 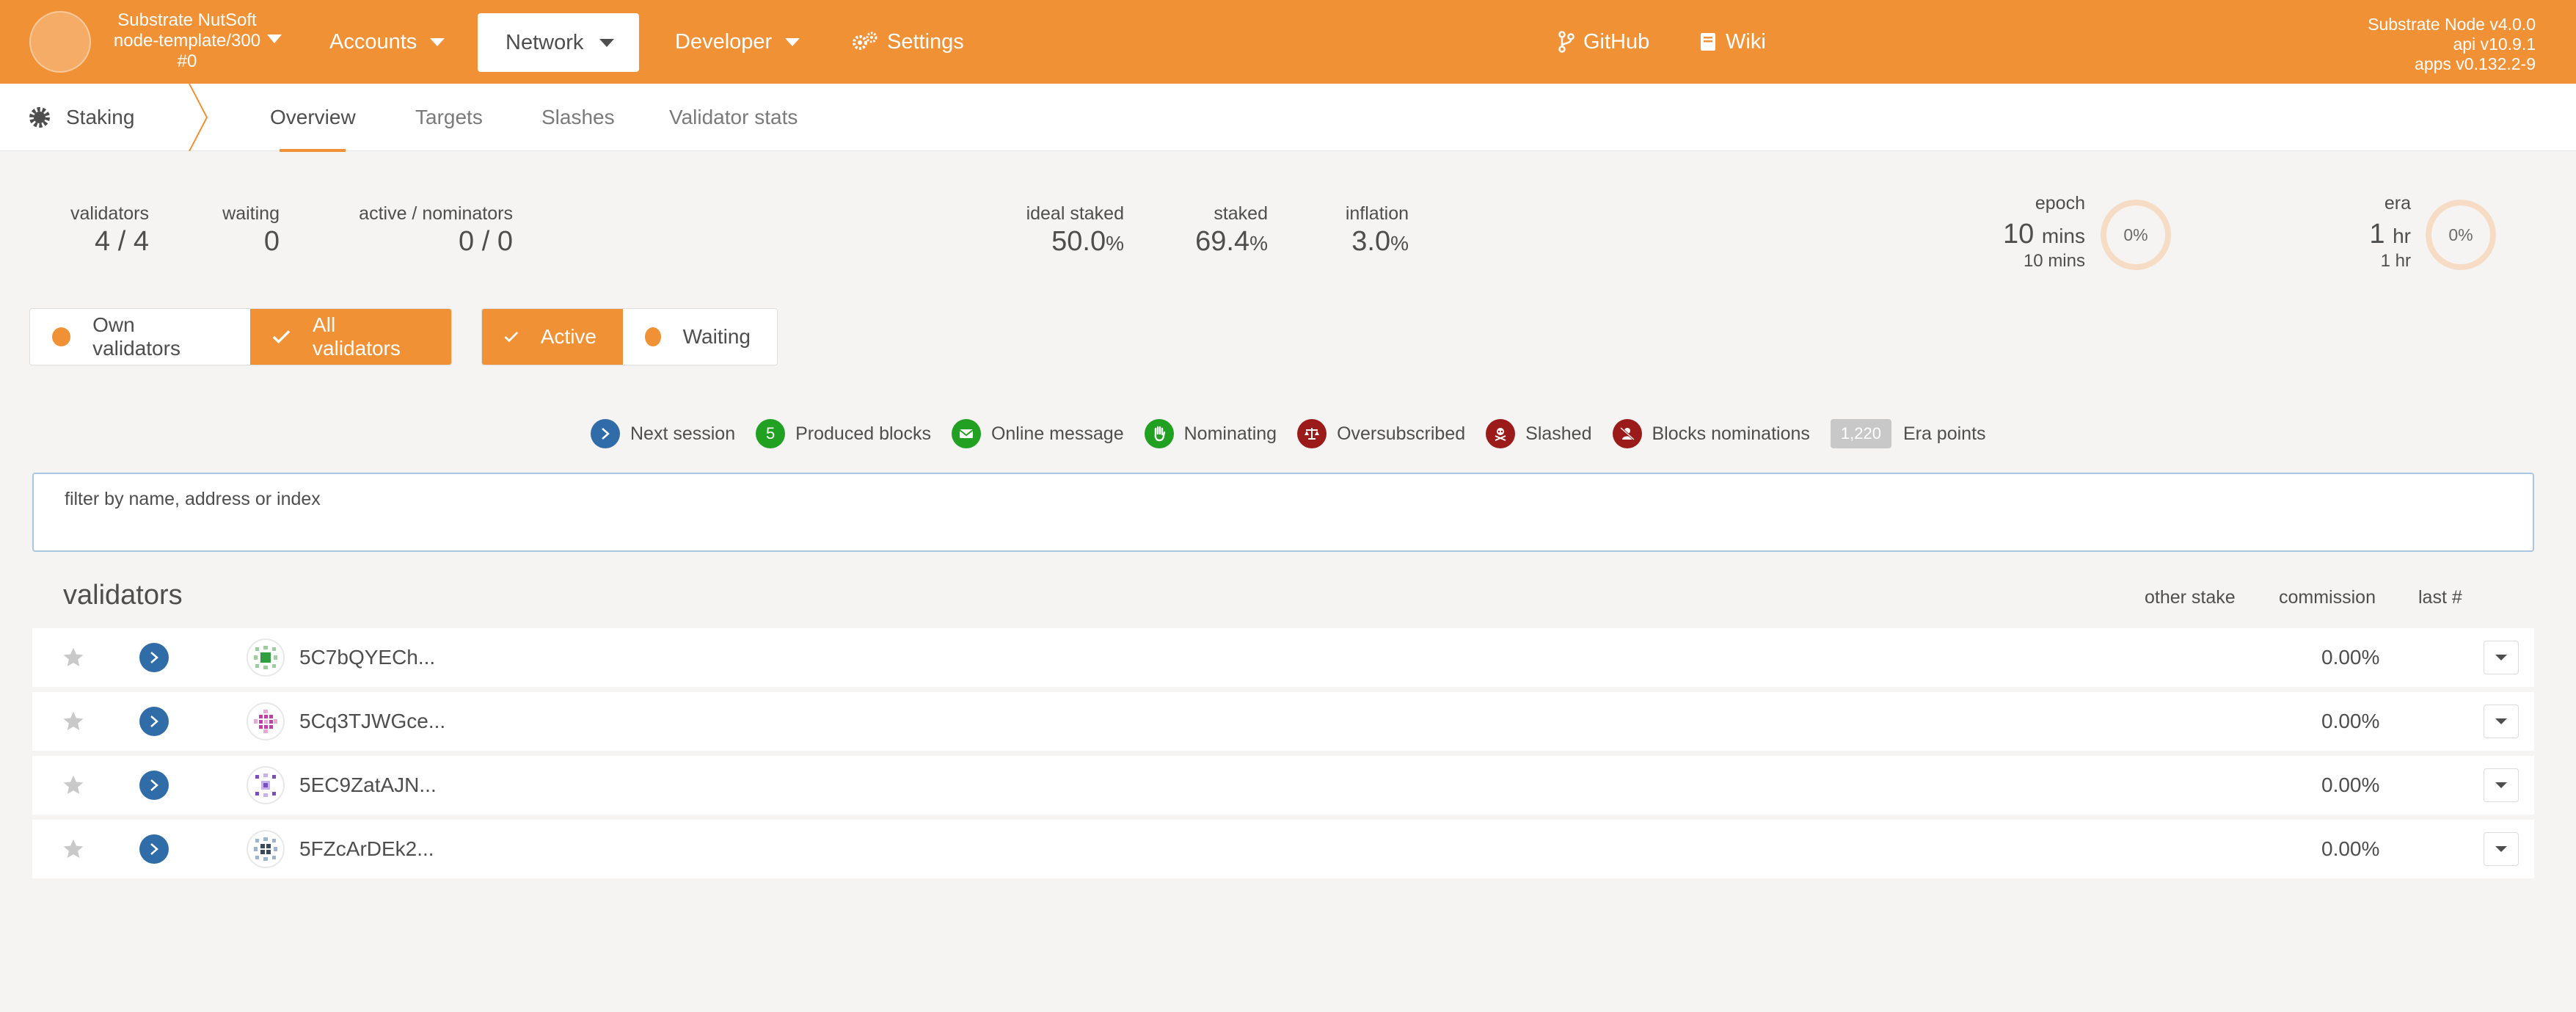 I want to click on era-label-wrap: era, so click(x=2374, y=203).